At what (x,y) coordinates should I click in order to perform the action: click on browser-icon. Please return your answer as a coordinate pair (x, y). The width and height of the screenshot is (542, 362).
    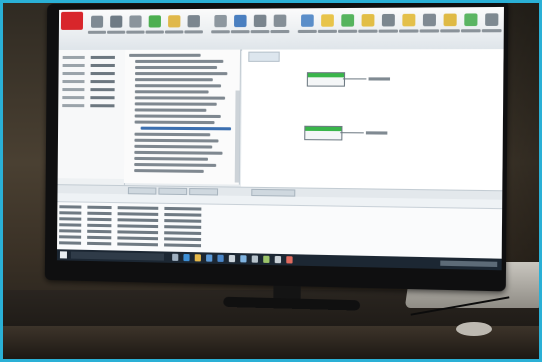
    Looking at the image, I should click on (186, 257).